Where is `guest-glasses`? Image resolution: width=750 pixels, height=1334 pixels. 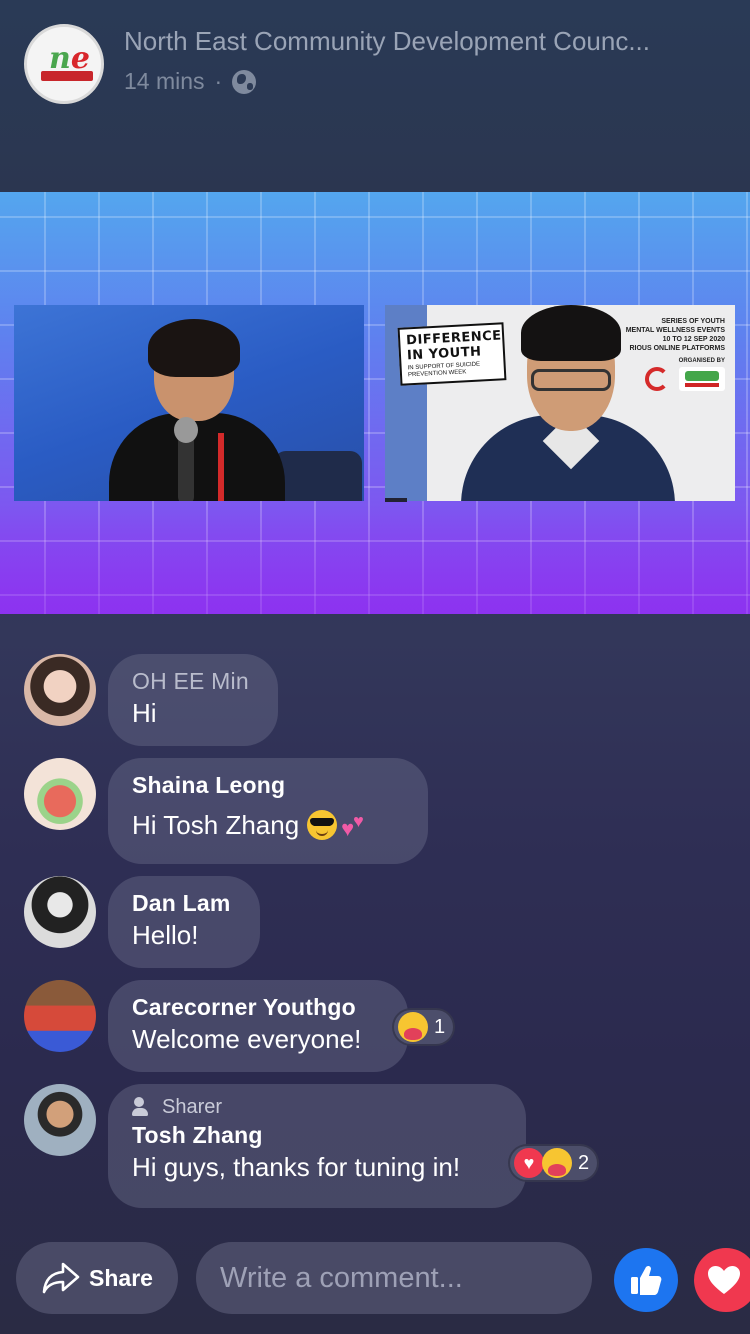
guest-glasses is located at coordinates (571, 380).